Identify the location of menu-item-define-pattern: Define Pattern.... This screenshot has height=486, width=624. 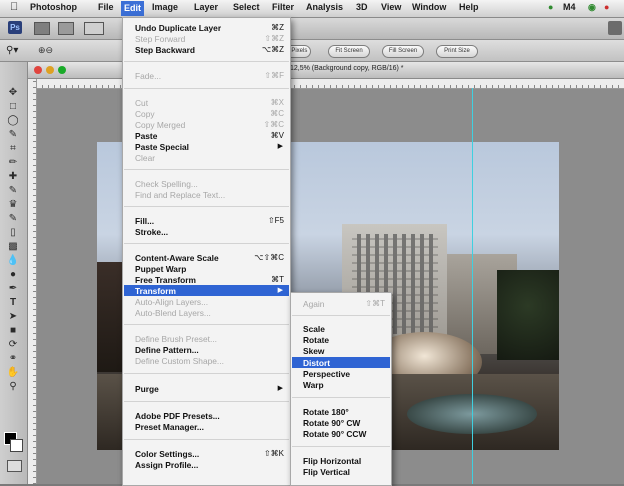
(167, 350).